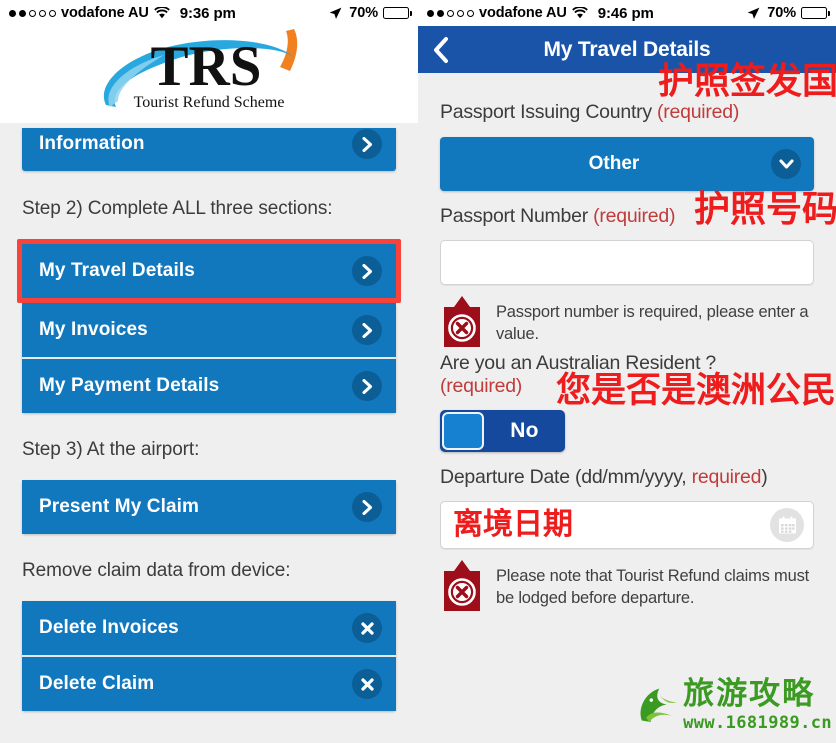 The width and height of the screenshot is (836, 743). I want to click on passport-country-select: Other, so click(627, 164).